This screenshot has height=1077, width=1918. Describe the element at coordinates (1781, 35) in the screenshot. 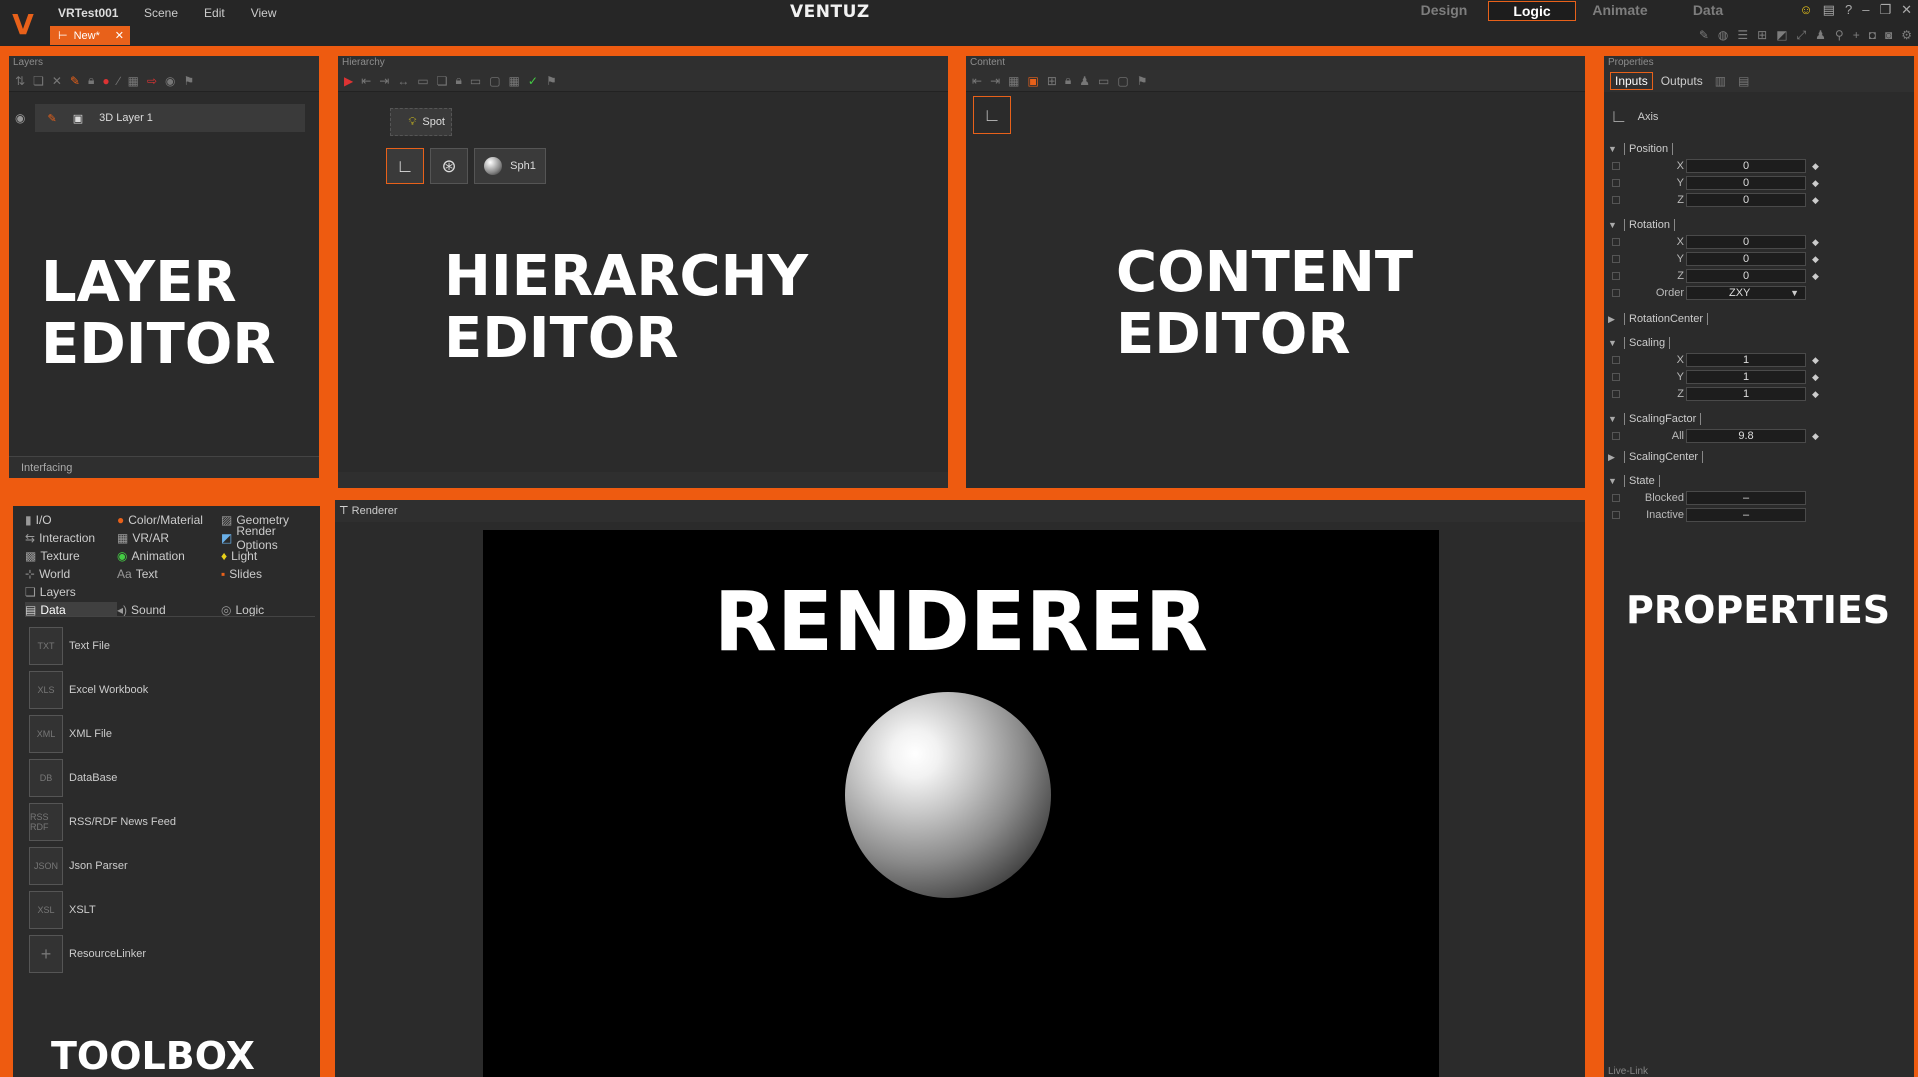

I see `color-icon: ◩` at that location.